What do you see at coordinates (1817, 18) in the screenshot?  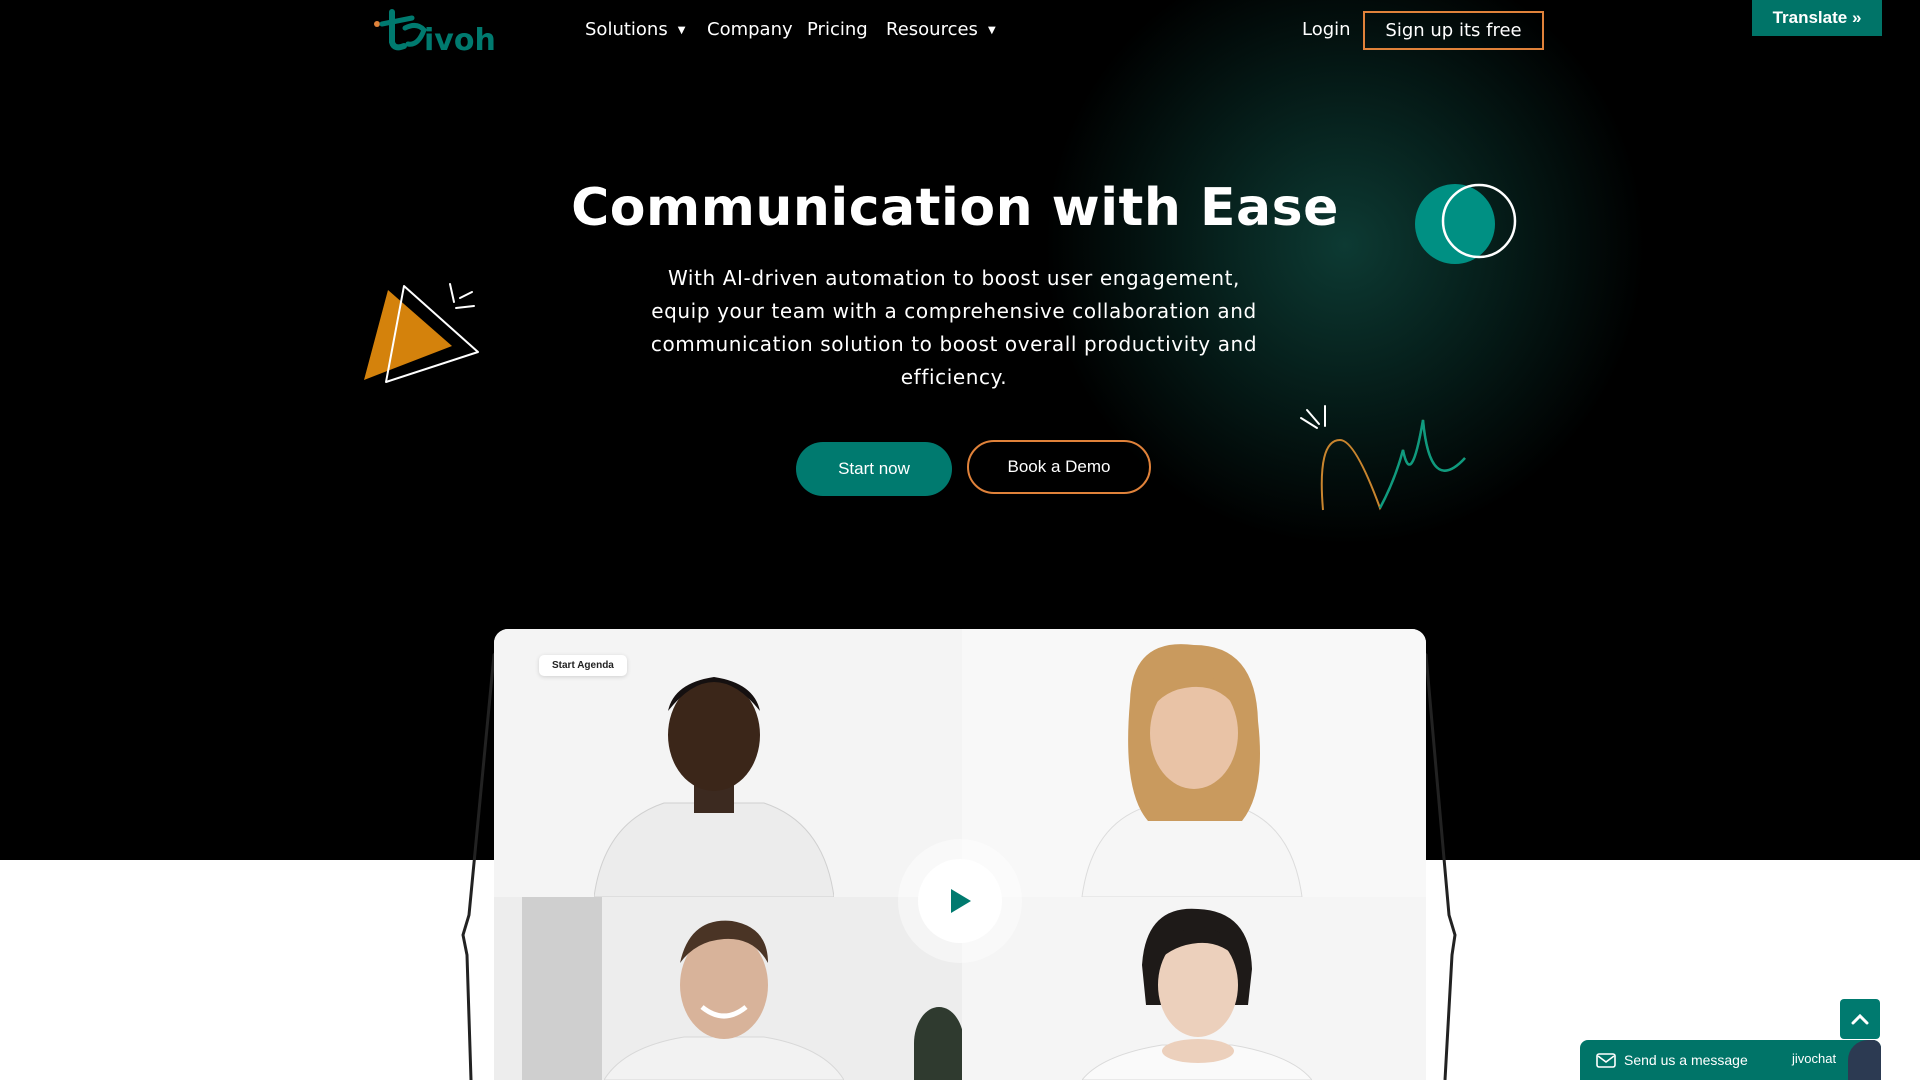 I see `translate-button: Translate »` at bounding box center [1817, 18].